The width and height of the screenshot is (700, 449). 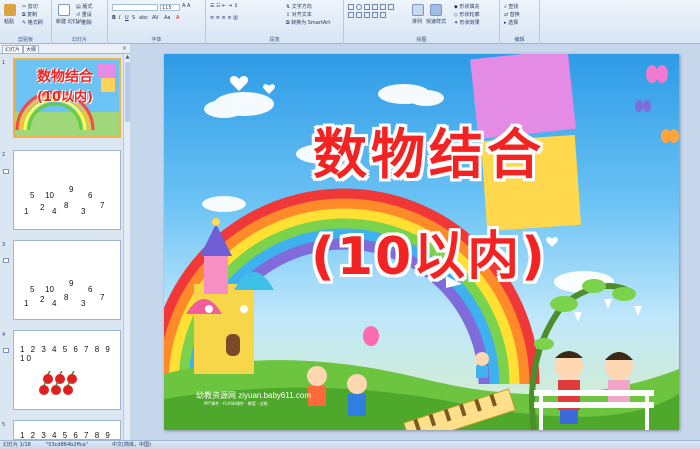 I want to click on tab-slides: 幻灯片, so click(x=13, y=49).